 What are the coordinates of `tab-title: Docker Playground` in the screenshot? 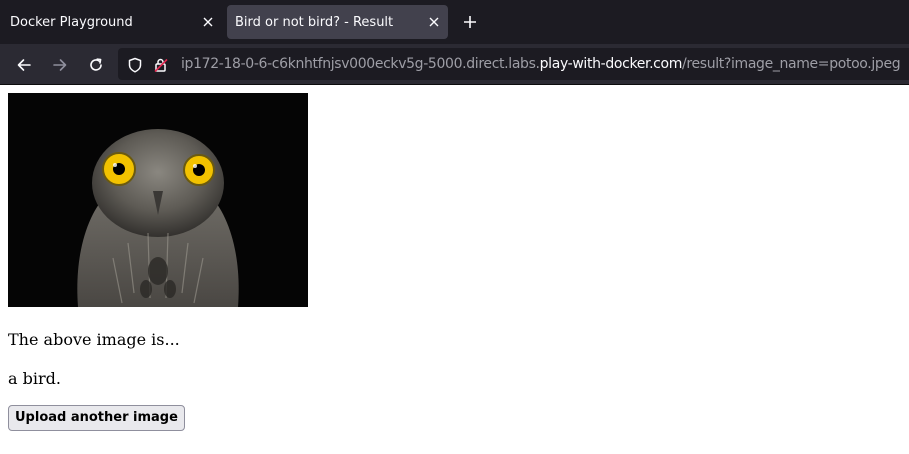 It's located at (71, 22).